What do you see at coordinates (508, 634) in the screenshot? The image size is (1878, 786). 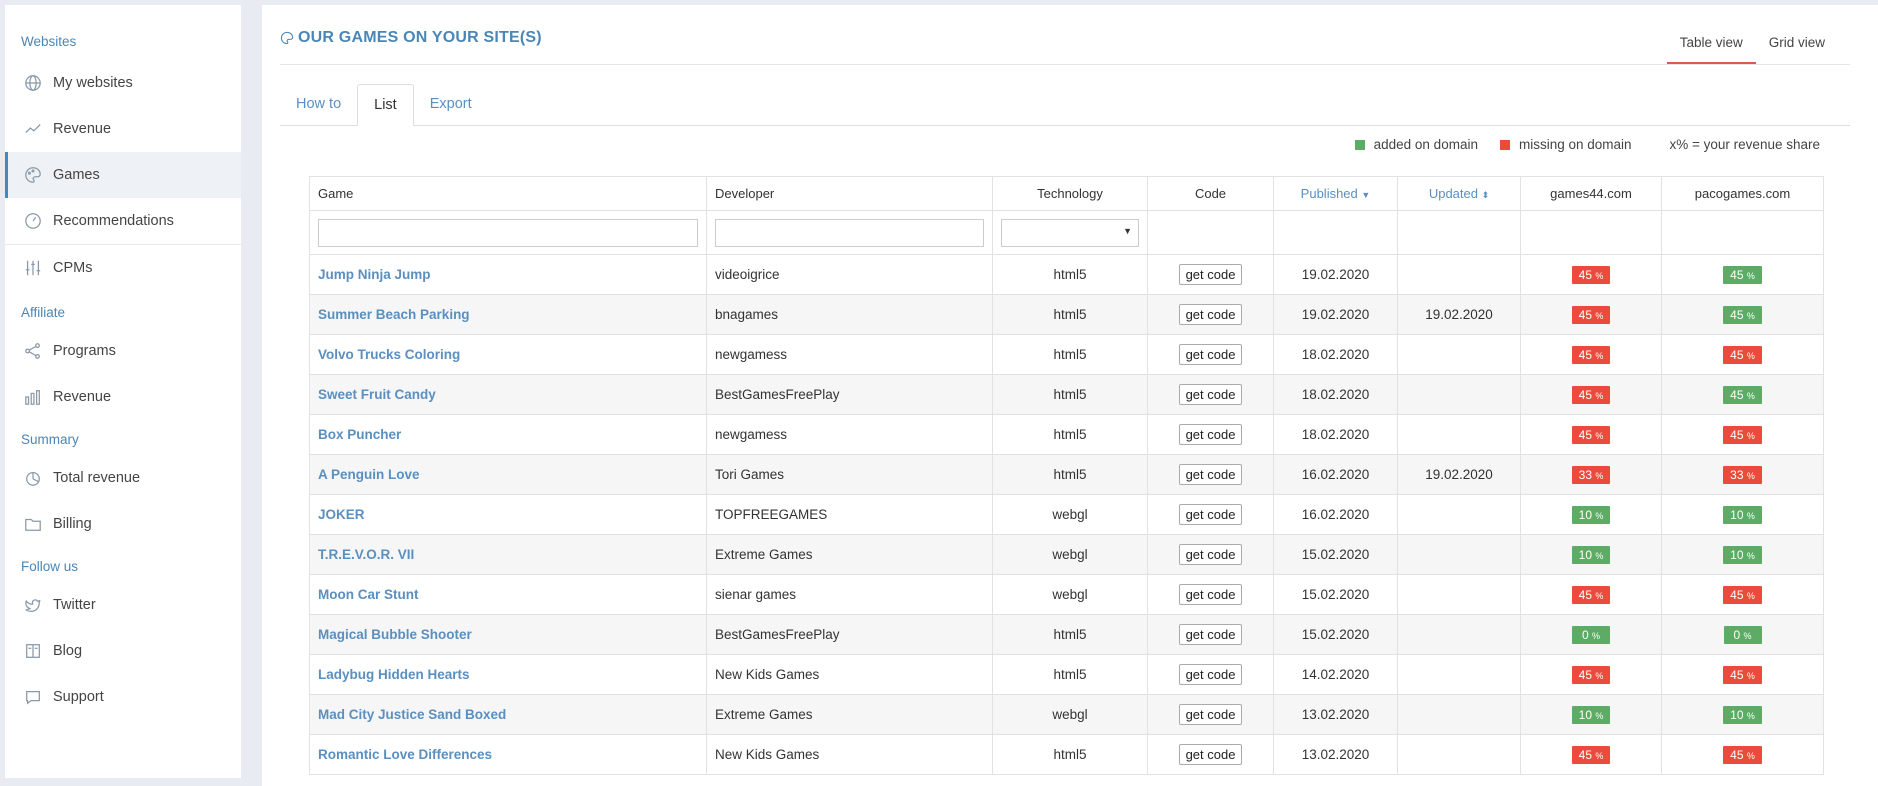 I see `game-link: Magical Bubble Shooter` at bounding box center [508, 634].